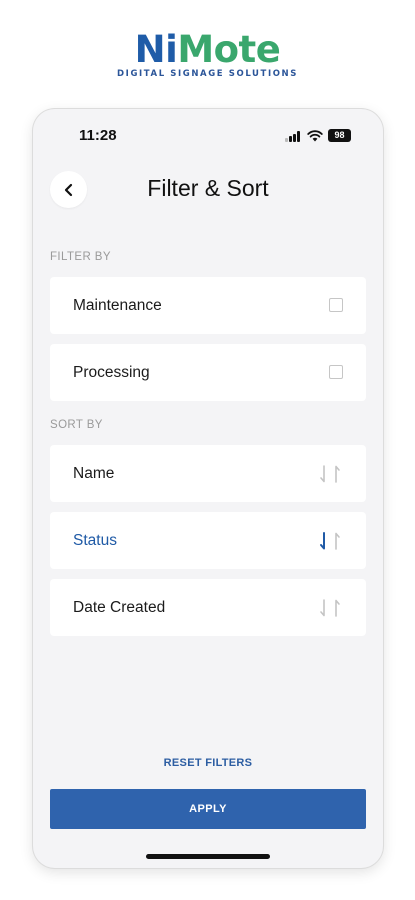  What do you see at coordinates (336, 305) in the screenshot?
I see `maintenance-checkbox` at bounding box center [336, 305].